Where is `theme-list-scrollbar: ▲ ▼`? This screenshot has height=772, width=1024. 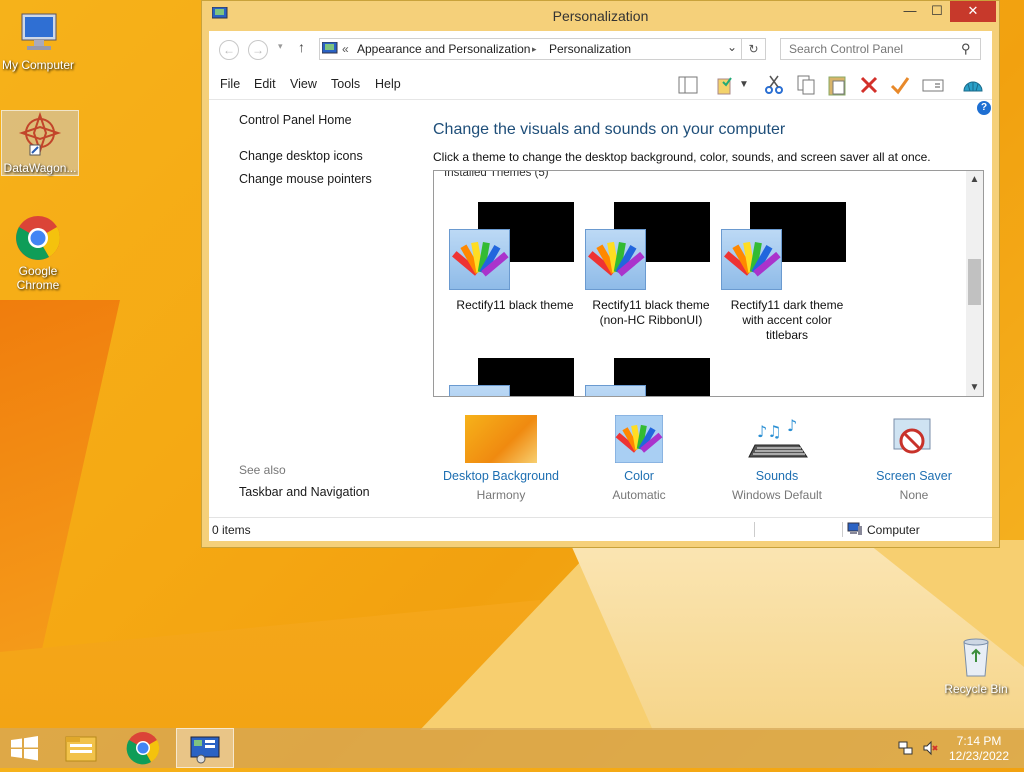
theme-list-scrollbar: ▲ ▼ is located at coordinates (974, 283).